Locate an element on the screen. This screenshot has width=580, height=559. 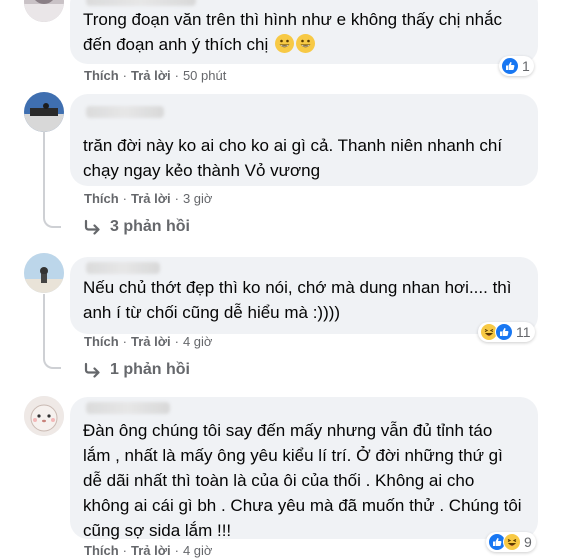
view-replies-button: 3 phản hồi is located at coordinates (137, 227).